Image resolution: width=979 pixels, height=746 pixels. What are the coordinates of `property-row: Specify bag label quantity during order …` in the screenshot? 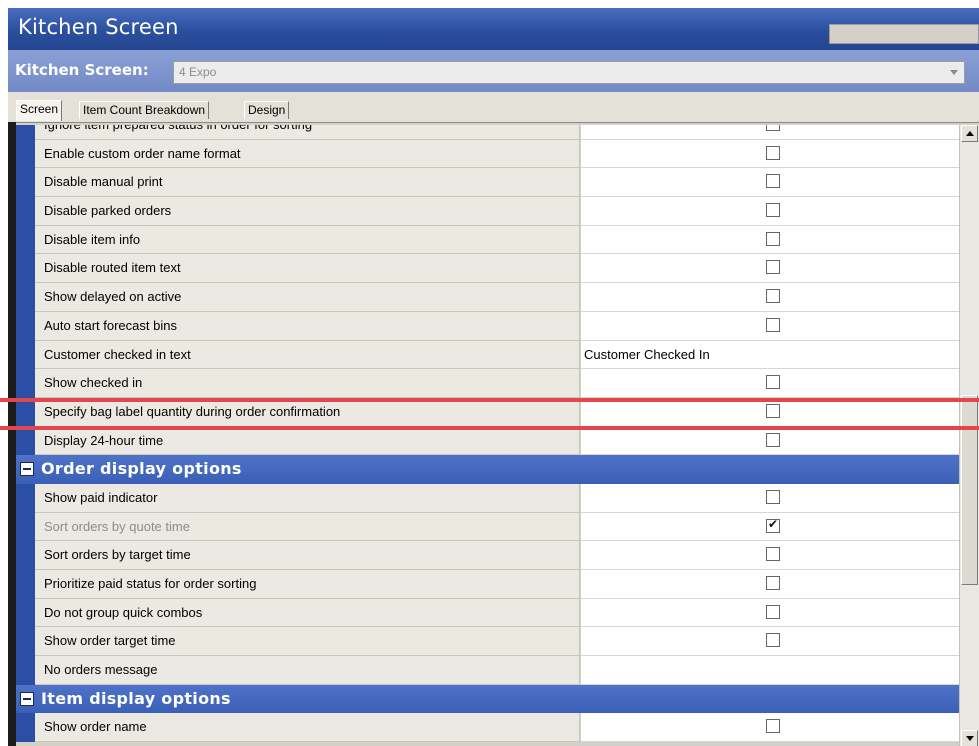 It's located at (487, 412).